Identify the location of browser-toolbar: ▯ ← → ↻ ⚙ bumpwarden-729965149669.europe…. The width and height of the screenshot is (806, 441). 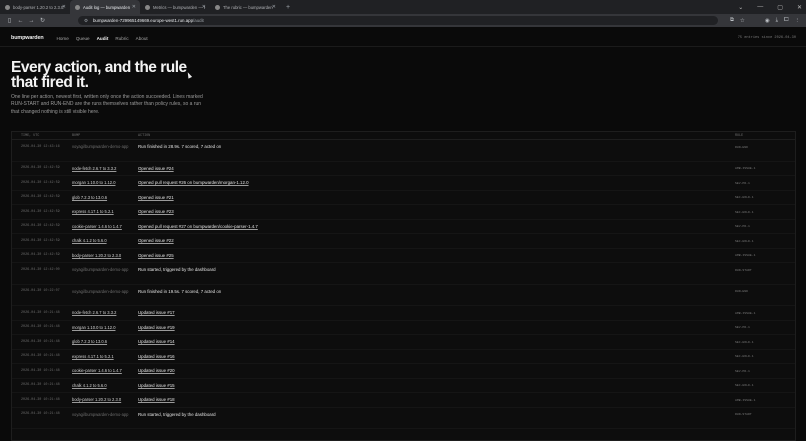
(403, 20).